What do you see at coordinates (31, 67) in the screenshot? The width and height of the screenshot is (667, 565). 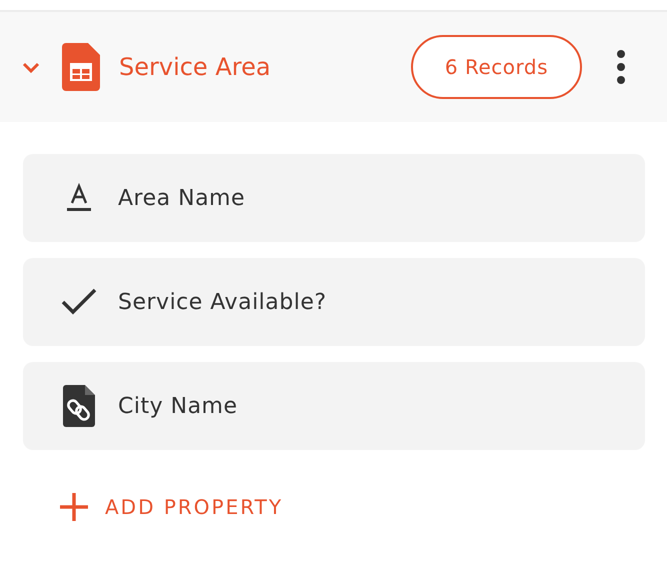 I see `chevron-icon` at bounding box center [31, 67].